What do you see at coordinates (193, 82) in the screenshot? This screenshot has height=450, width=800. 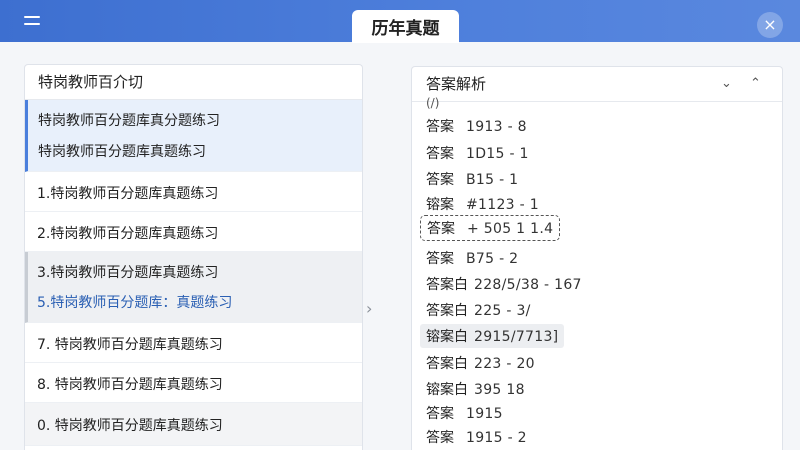 I see `question-list-header: 特岗教师百介切` at bounding box center [193, 82].